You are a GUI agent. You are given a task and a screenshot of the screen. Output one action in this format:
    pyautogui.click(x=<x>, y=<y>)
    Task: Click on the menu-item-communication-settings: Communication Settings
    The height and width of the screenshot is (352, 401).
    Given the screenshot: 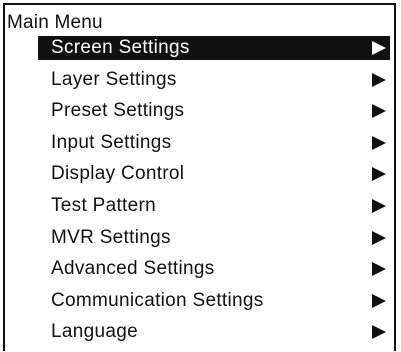 What is the action you would take?
    pyautogui.click(x=214, y=301)
    